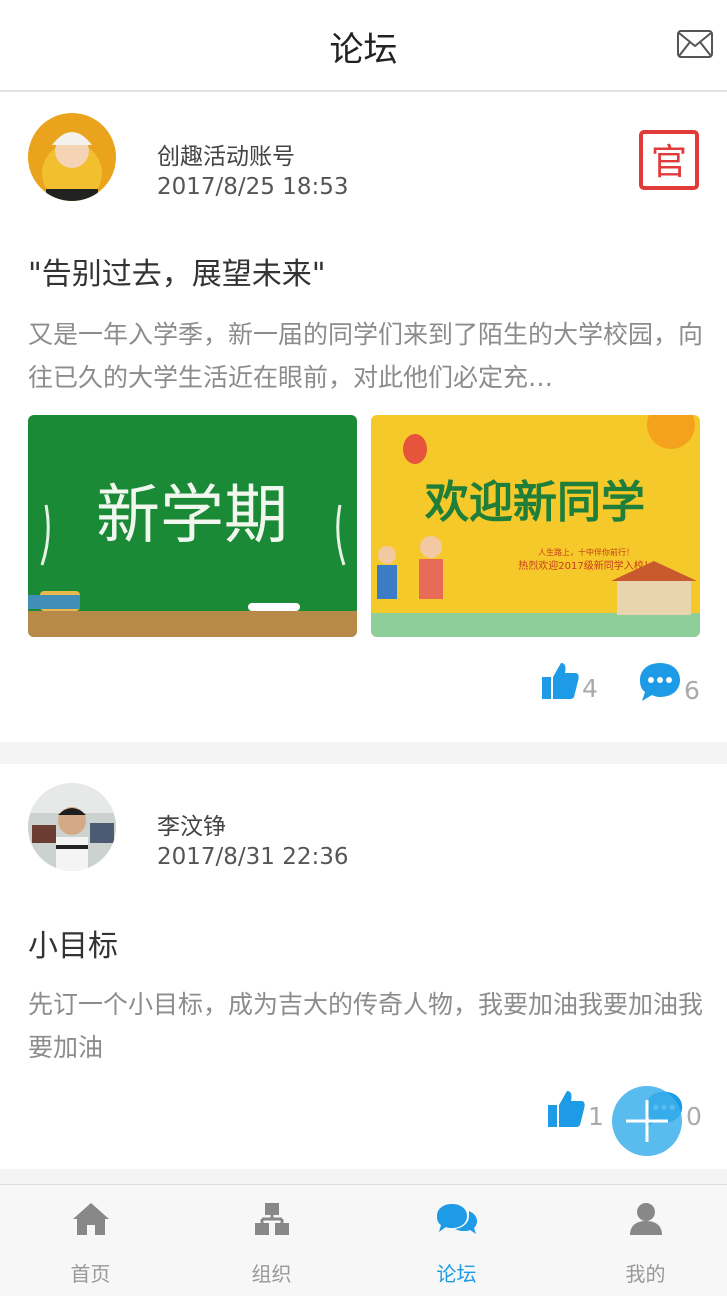 The width and height of the screenshot is (727, 1296). I want to click on like-button: 1, so click(575, 1109).